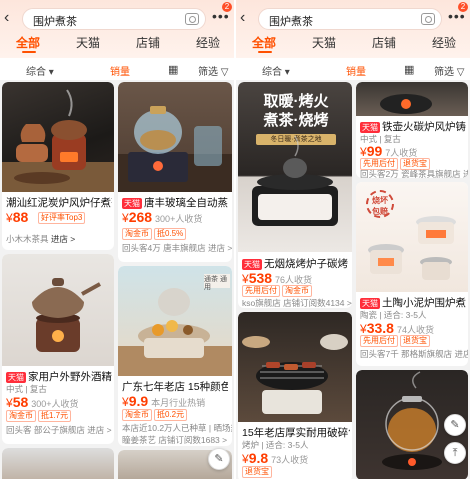 The height and width of the screenshot is (479, 470). Describe the element at coordinates (413, 126) in the screenshot. I see `product-title: 天猫铁壶火碳炉风炉铸铁` at that location.